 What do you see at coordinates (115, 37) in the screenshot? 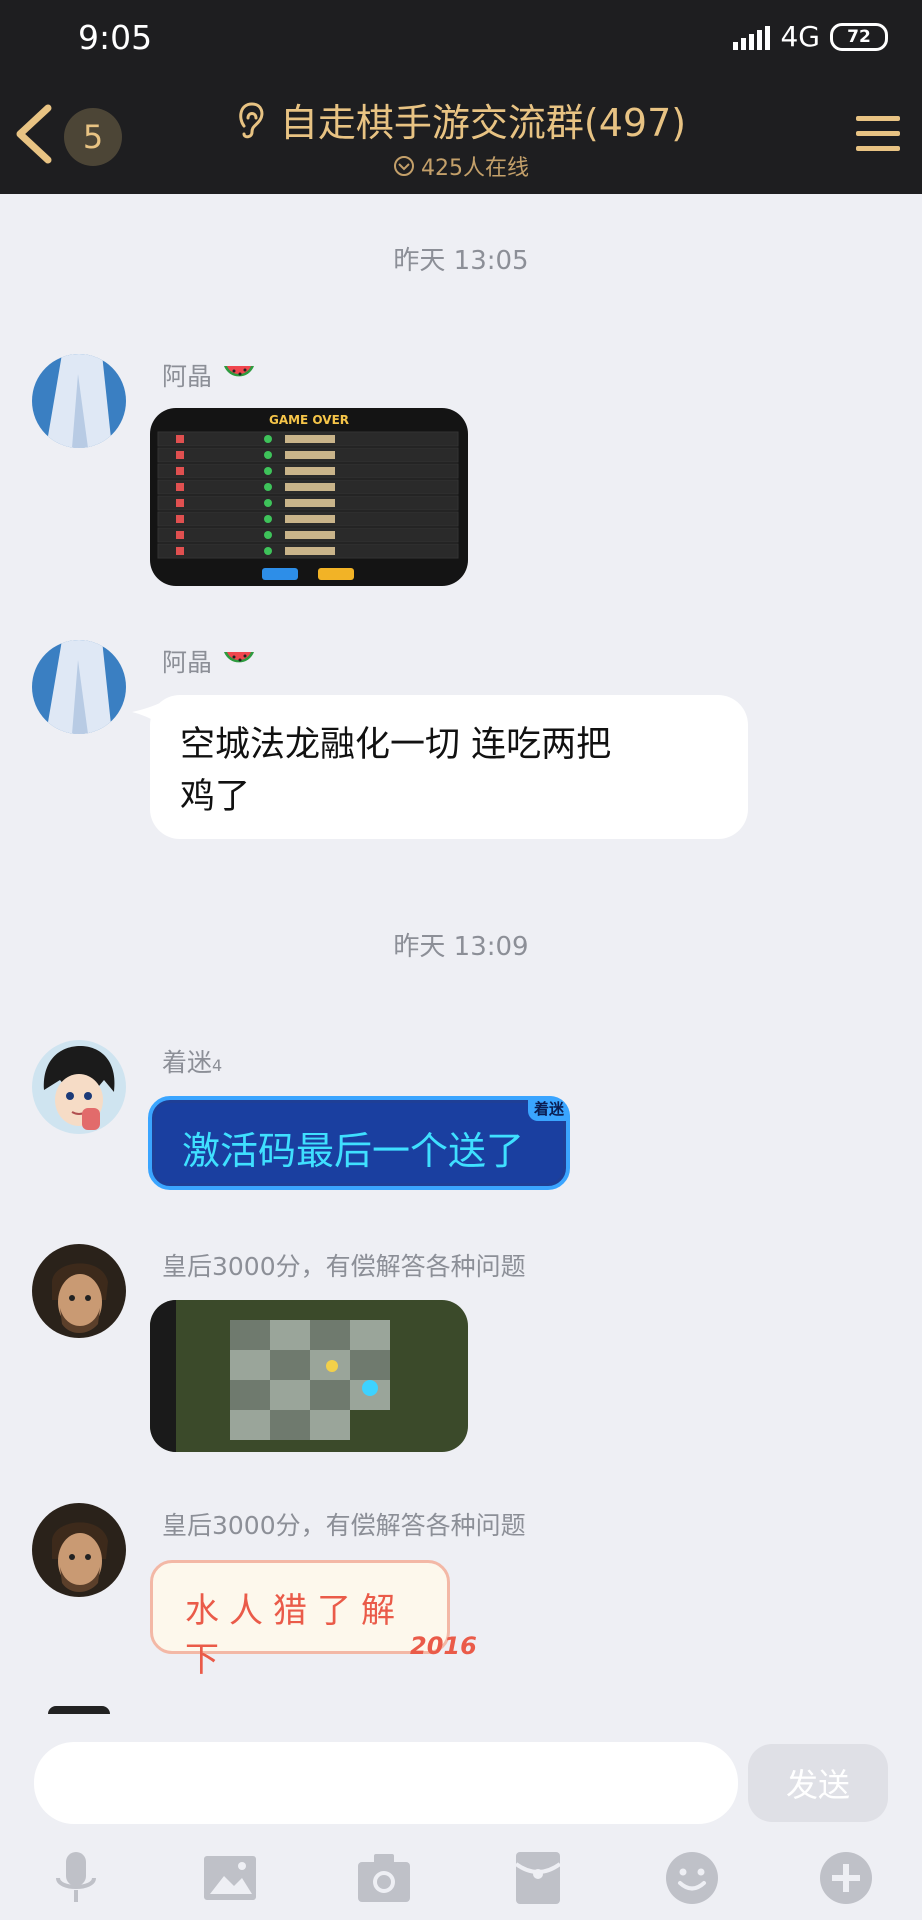
I see `status-time: 9:05` at bounding box center [115, 37].